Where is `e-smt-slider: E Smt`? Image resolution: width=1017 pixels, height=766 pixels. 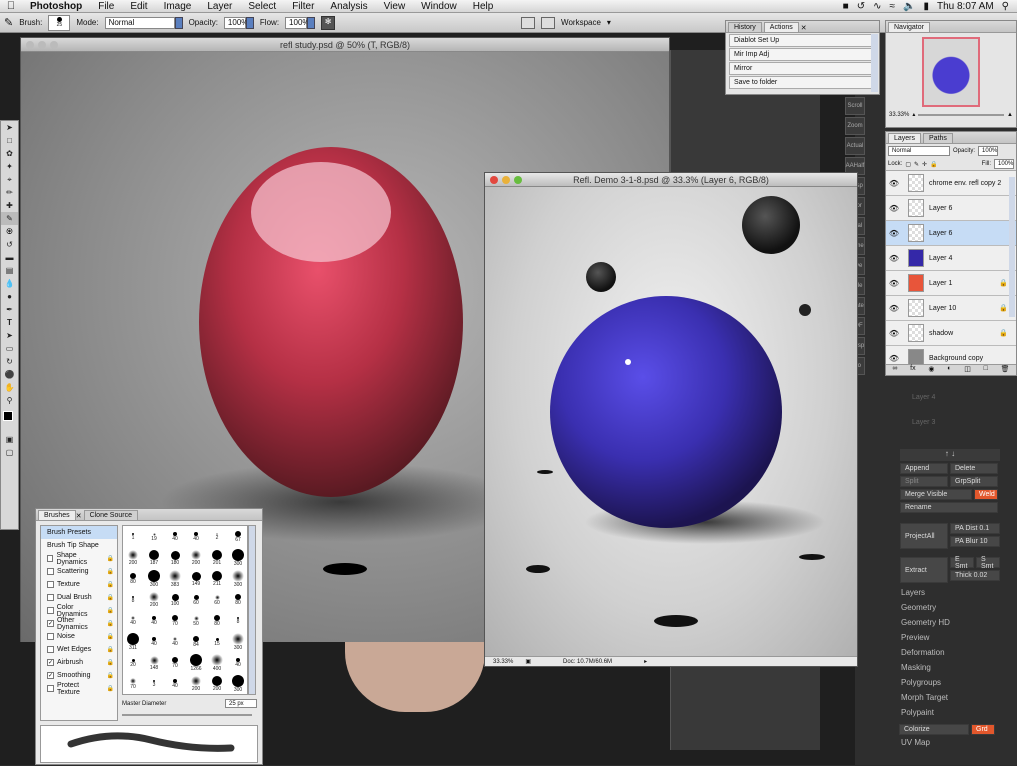
e-smt-slider: E Smt is located at coordinates (962, 563).